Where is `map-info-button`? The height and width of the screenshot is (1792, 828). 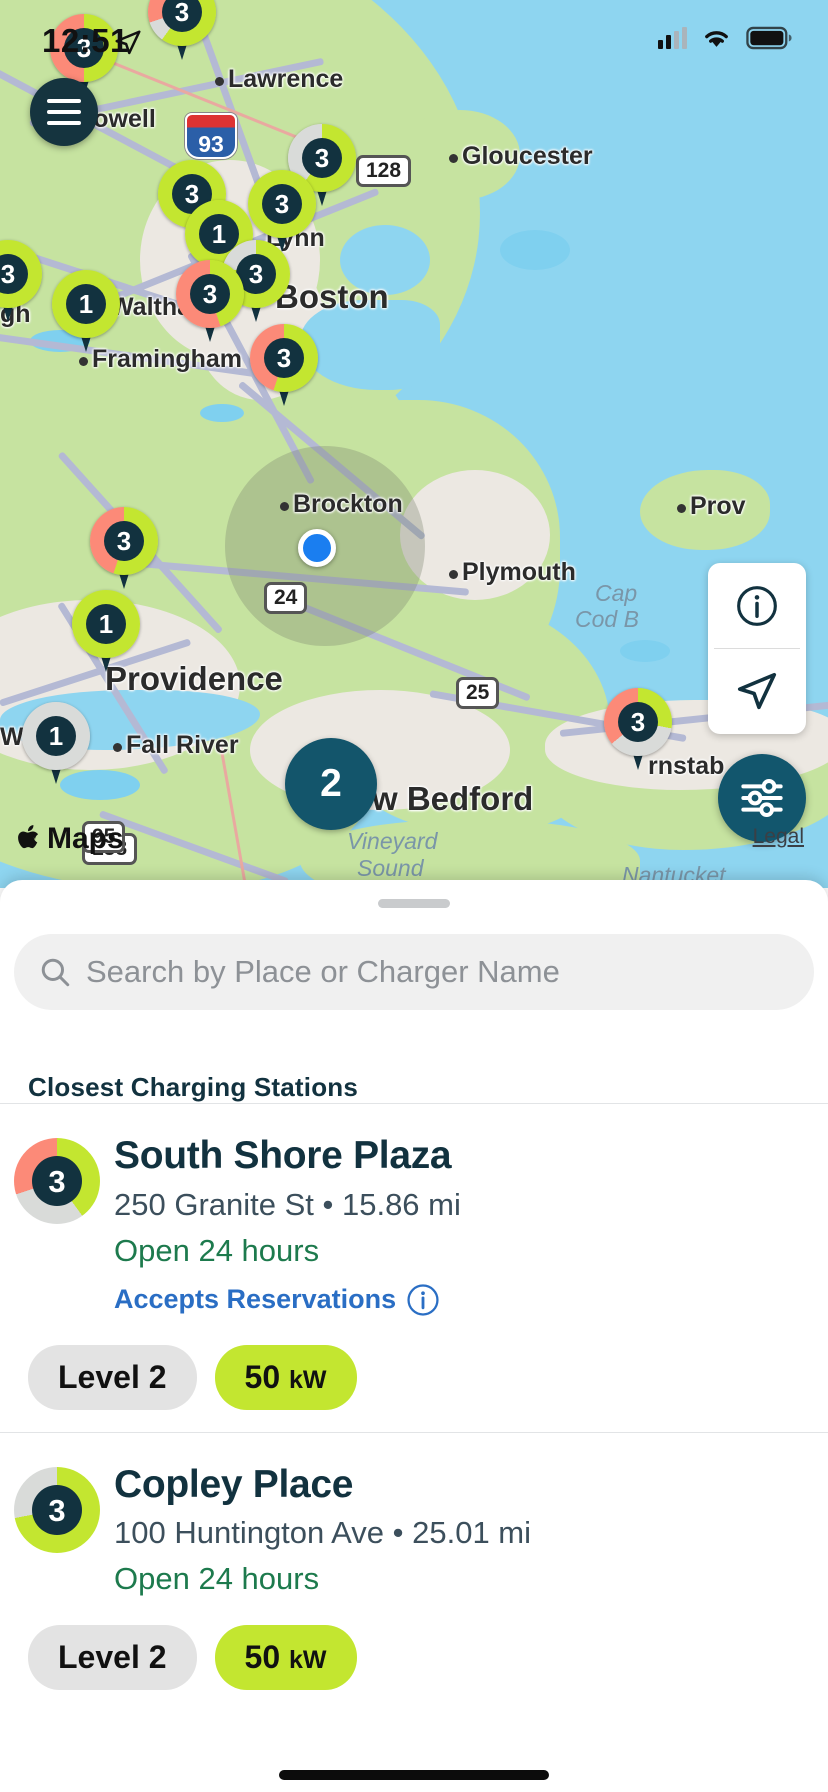 map-info-button is located at coordinates (757, 605).